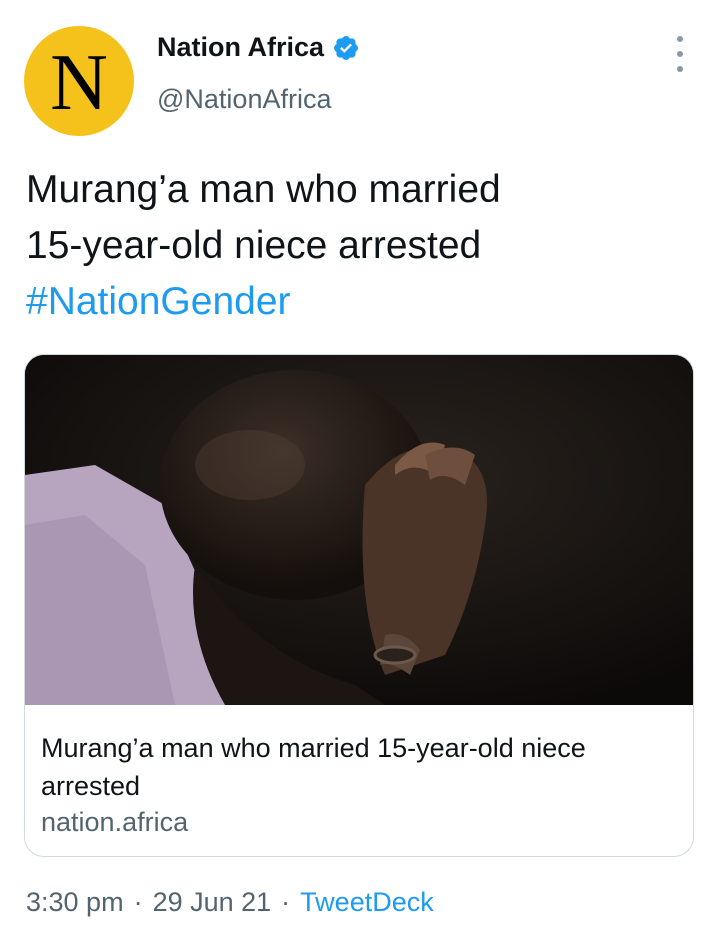  Describe the element at coordinates (75, 902) in the screenshot. I see `tweet-time: 3:30 pm` at that location.